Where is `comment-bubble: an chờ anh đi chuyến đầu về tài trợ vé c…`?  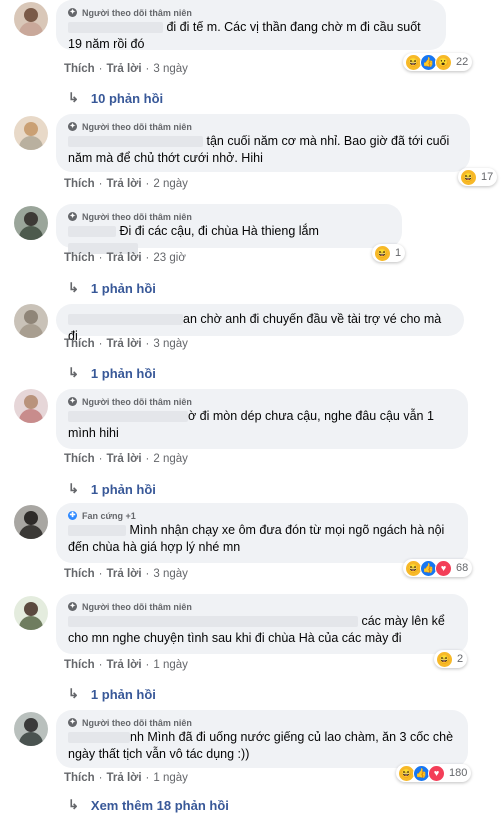 comment-bubble: an chờ anh đi chuyến đầu về tài trợ vé c… is located at coordinates (260, 323).